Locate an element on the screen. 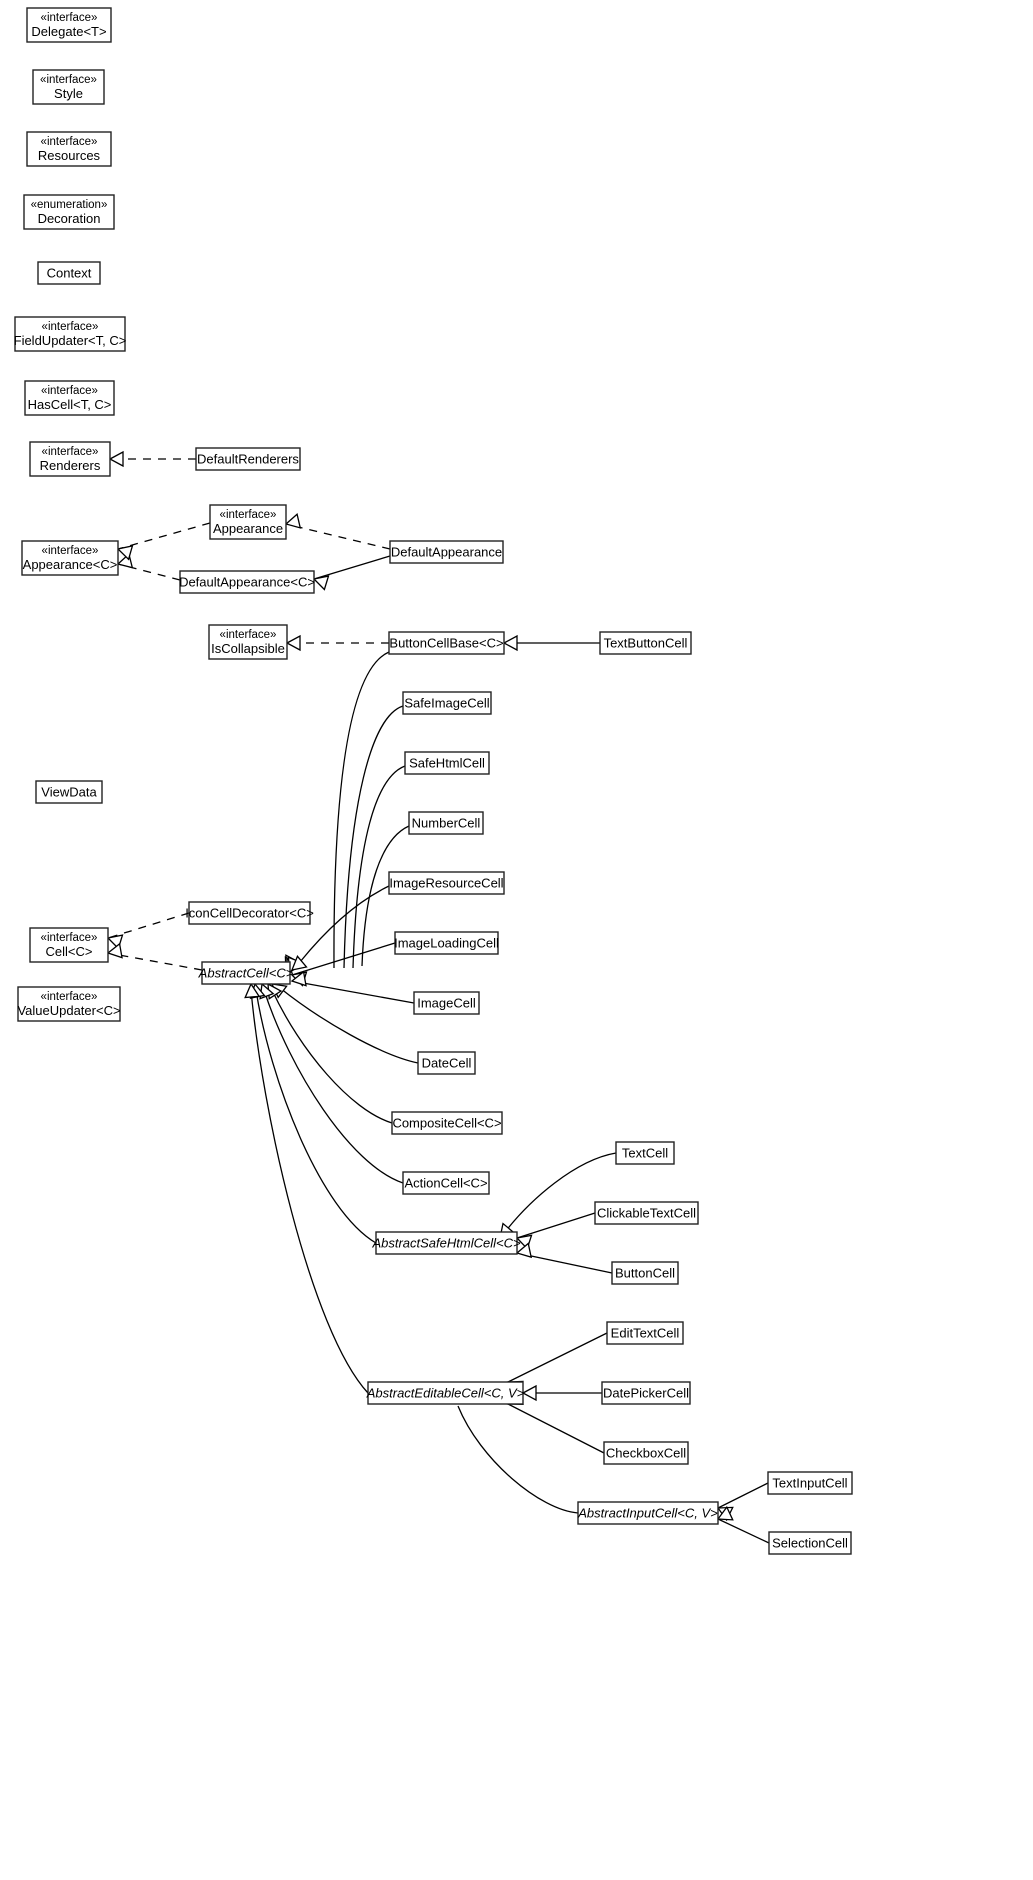  edge-image-loading-cell-to-abstract-cell is located at coordinates (343, 964).